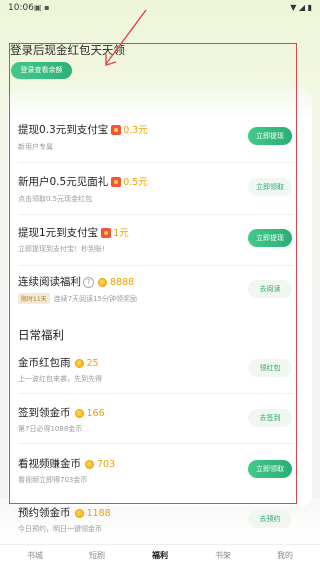 The image size is (320, 568). Describe the element at coordinates (67, 50) in the screenshot. I see `page-title: 登录后现金红包天天领` at that location.